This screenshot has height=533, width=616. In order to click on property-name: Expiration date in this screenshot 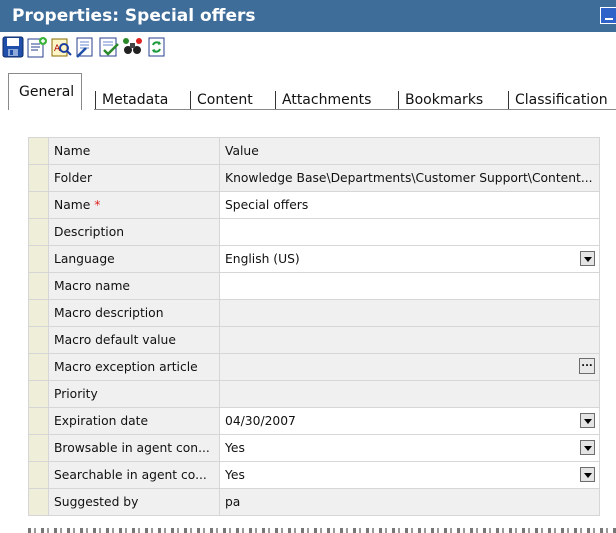, I will do `click(134, 421)`.